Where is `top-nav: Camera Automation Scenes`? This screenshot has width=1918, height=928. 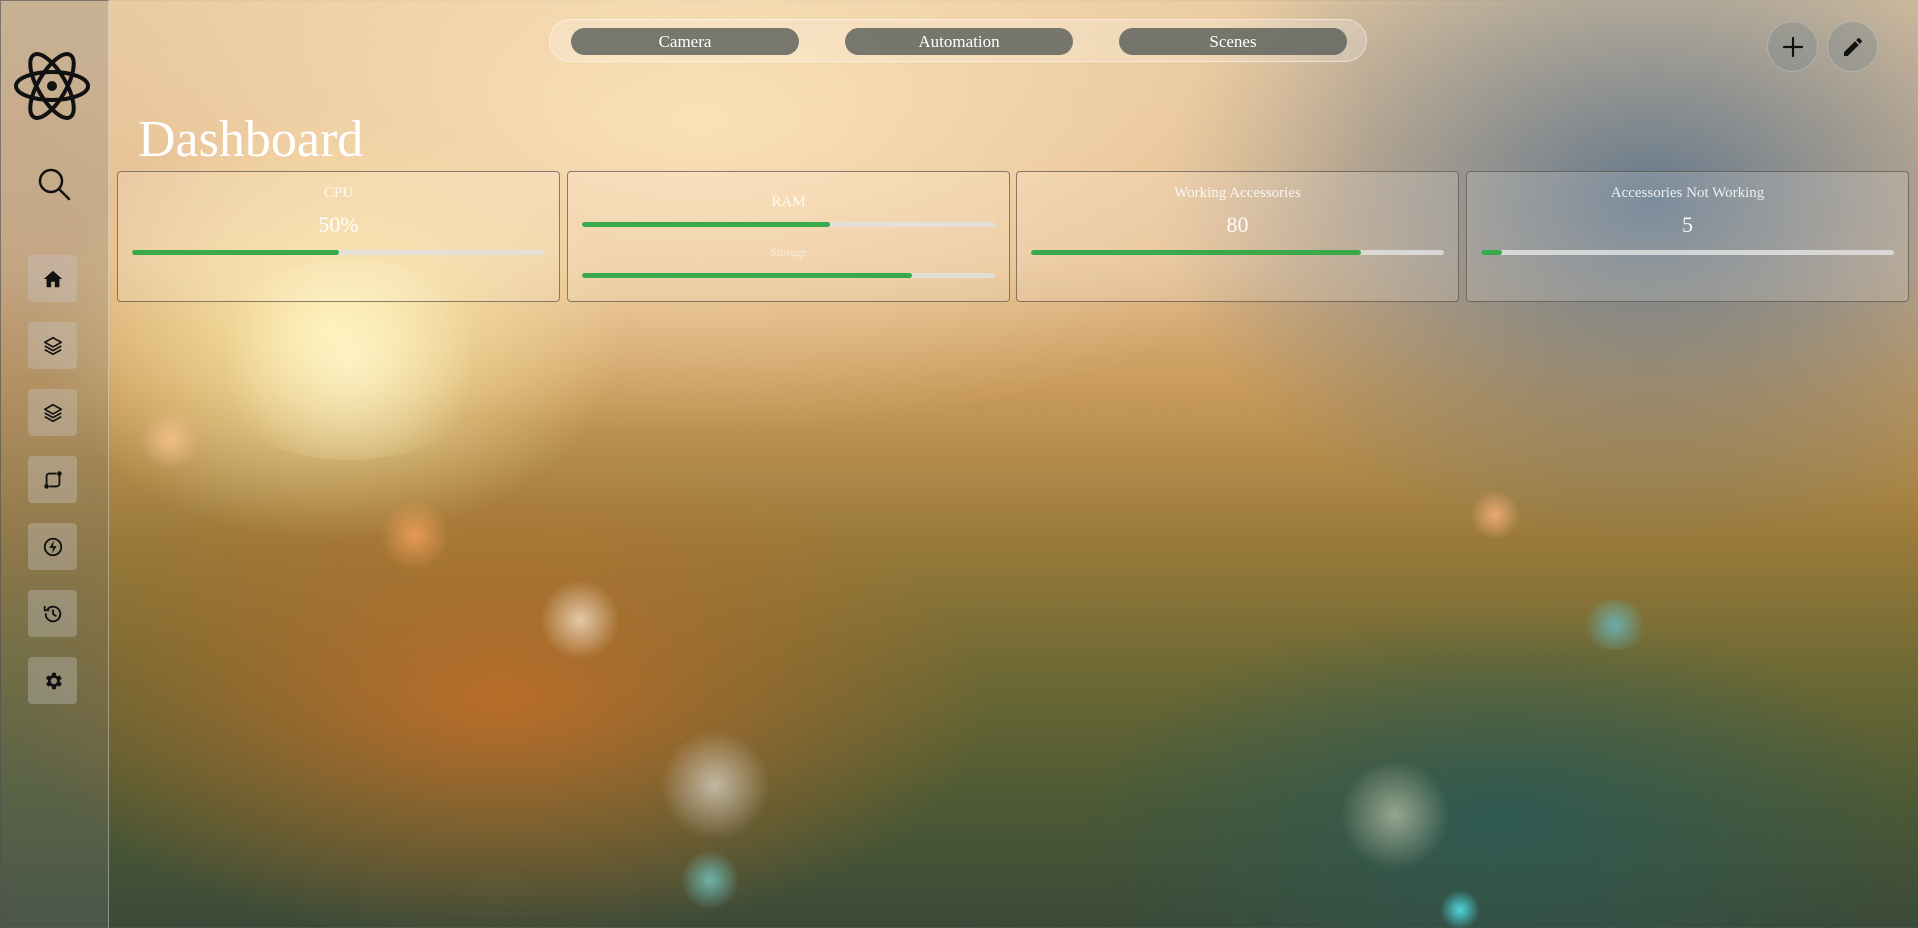 top-nav: Camera Automation Scenes is located at coordinates (958, 40).